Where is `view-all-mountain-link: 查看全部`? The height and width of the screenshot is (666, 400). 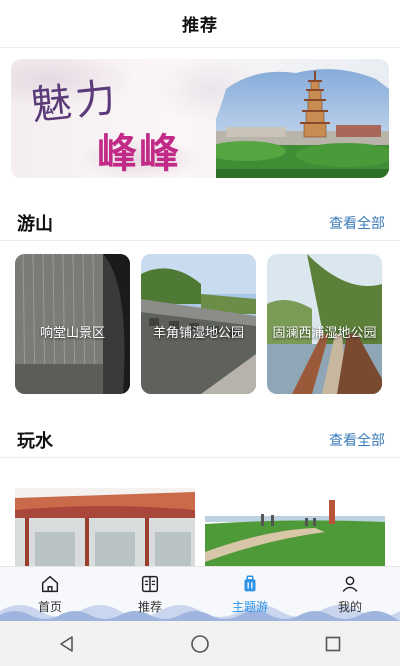 view-all-mountain-link: 查看全部 is located at coordinates (357, 223).